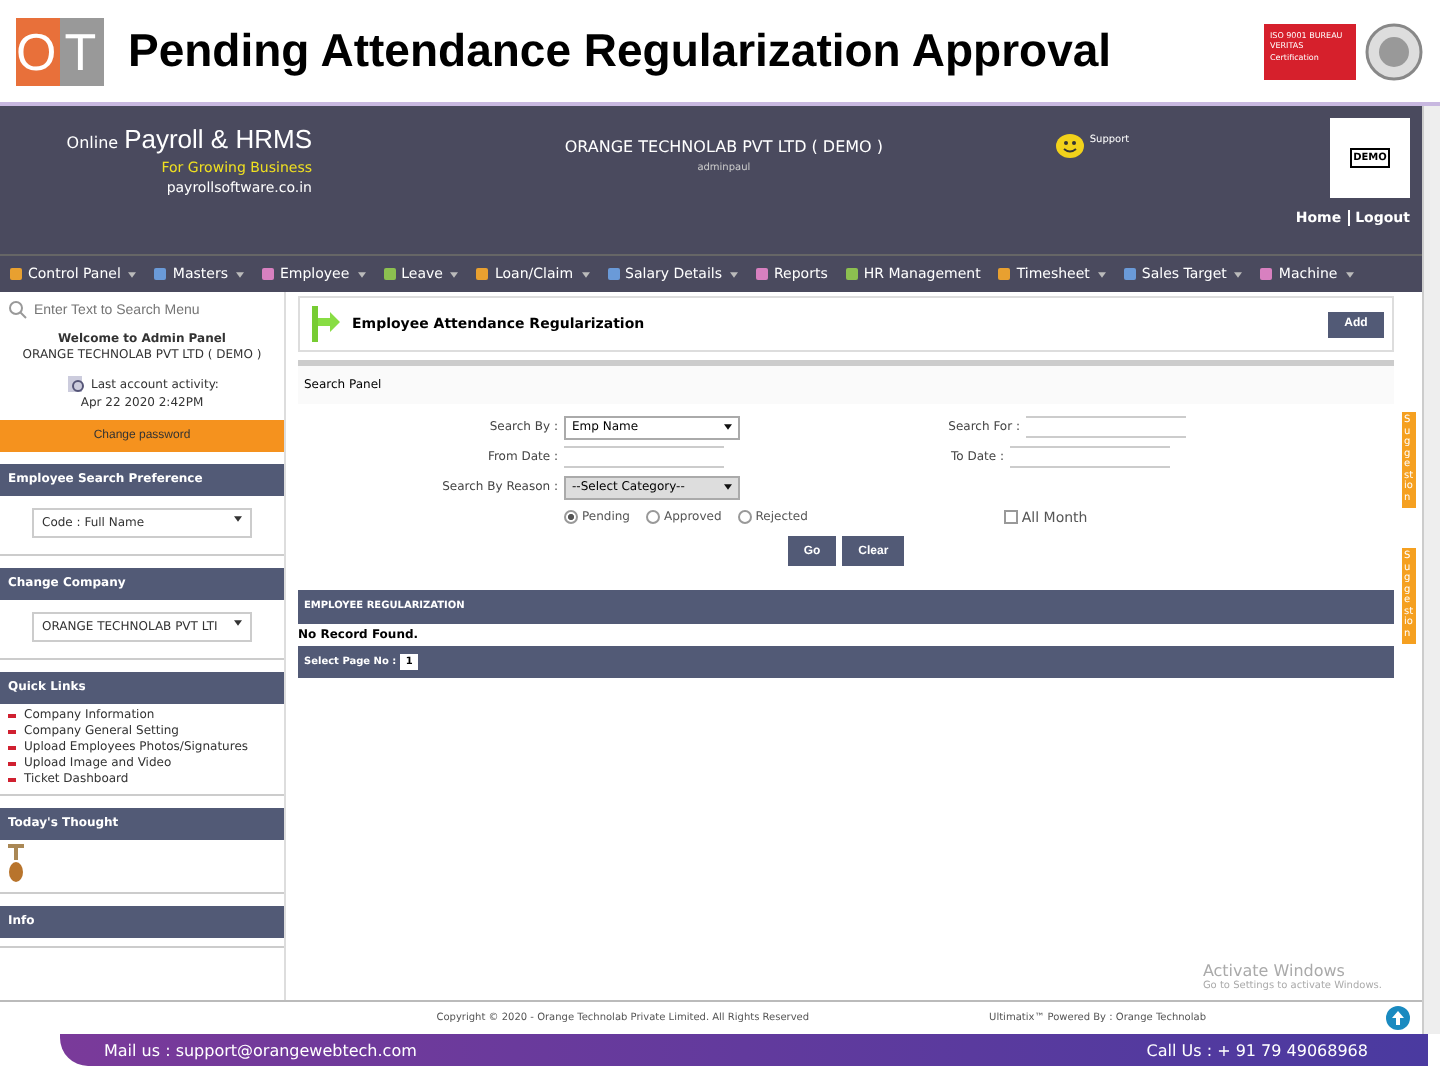 The width and height of the screenshot is (1440, 1080). What do you see at coordinates (1069, 146) in the screenshot?
I see `smiley-icon` at bounding box center [1069, 146].